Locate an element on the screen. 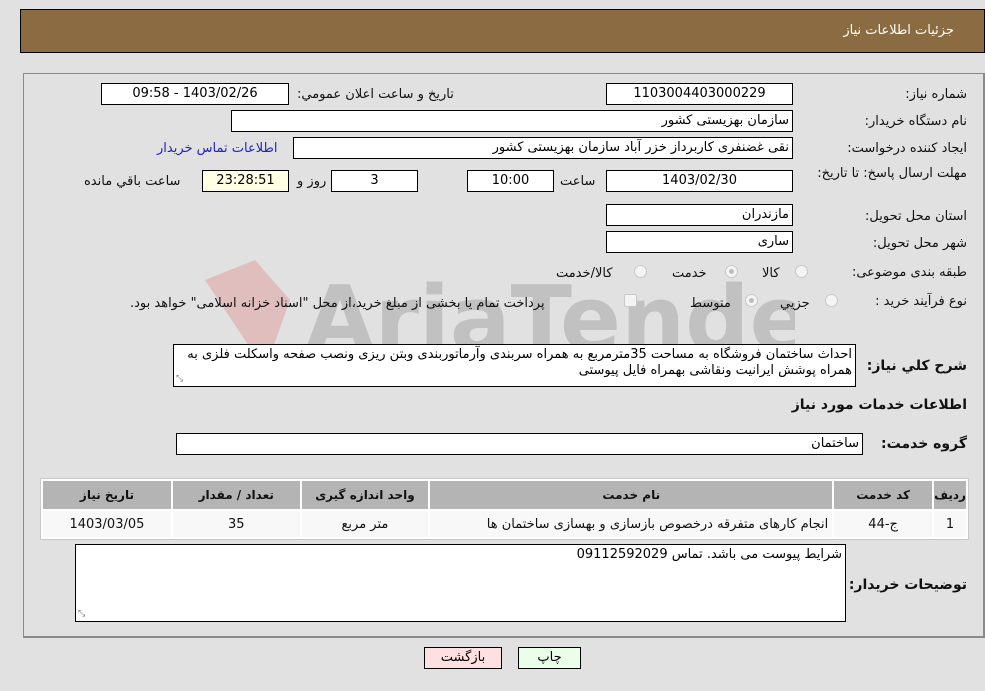 Image resolution: width=985 pixels, height=691 pixels. category-goods-service-label: کالا/خدمت is located at coordinates (584, 273).